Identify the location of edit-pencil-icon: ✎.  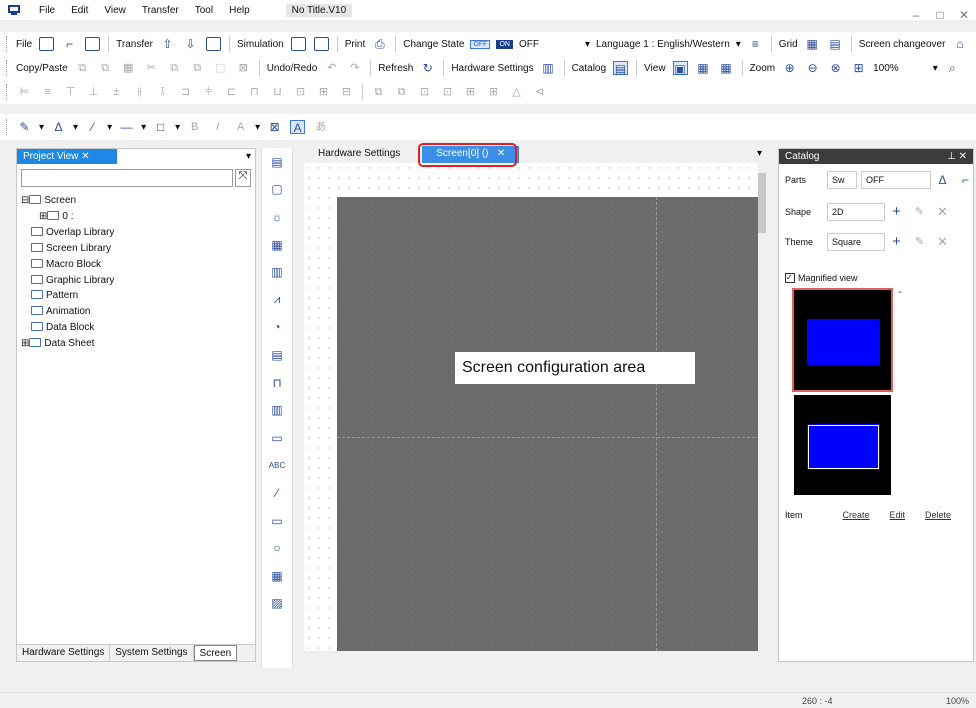
(919, 242).